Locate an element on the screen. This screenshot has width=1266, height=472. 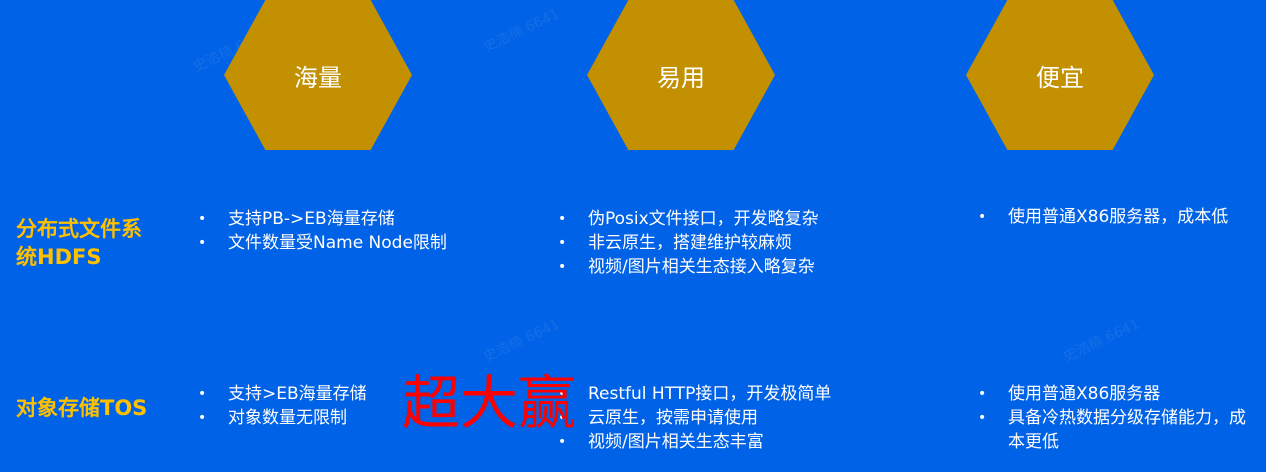
list-item: 文件数量受Name Node限制 is located at coordinates (338, 243).